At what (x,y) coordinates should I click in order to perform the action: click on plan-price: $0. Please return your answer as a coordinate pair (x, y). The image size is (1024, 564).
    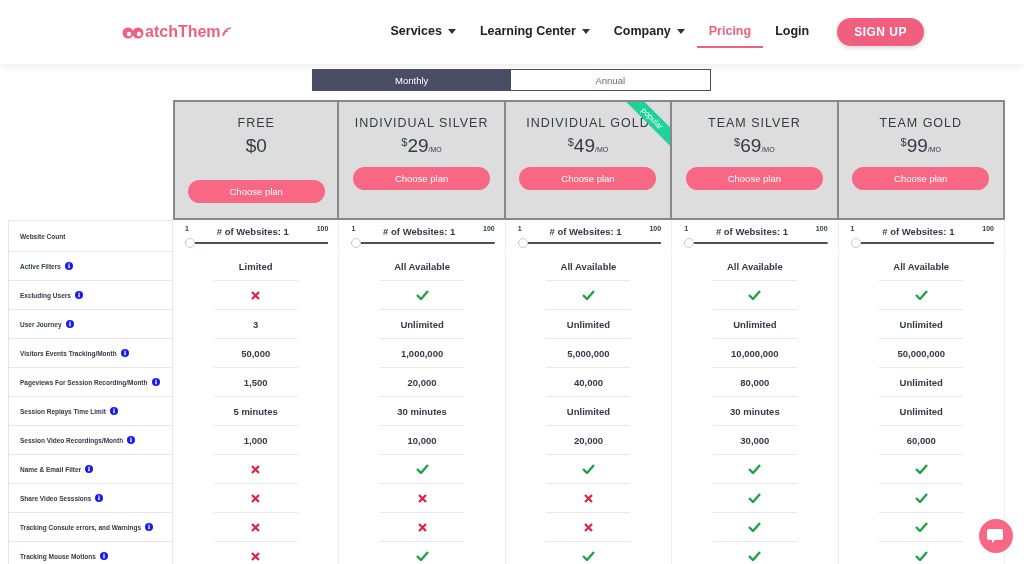
    Looking at the image, I should click on (256, 146).